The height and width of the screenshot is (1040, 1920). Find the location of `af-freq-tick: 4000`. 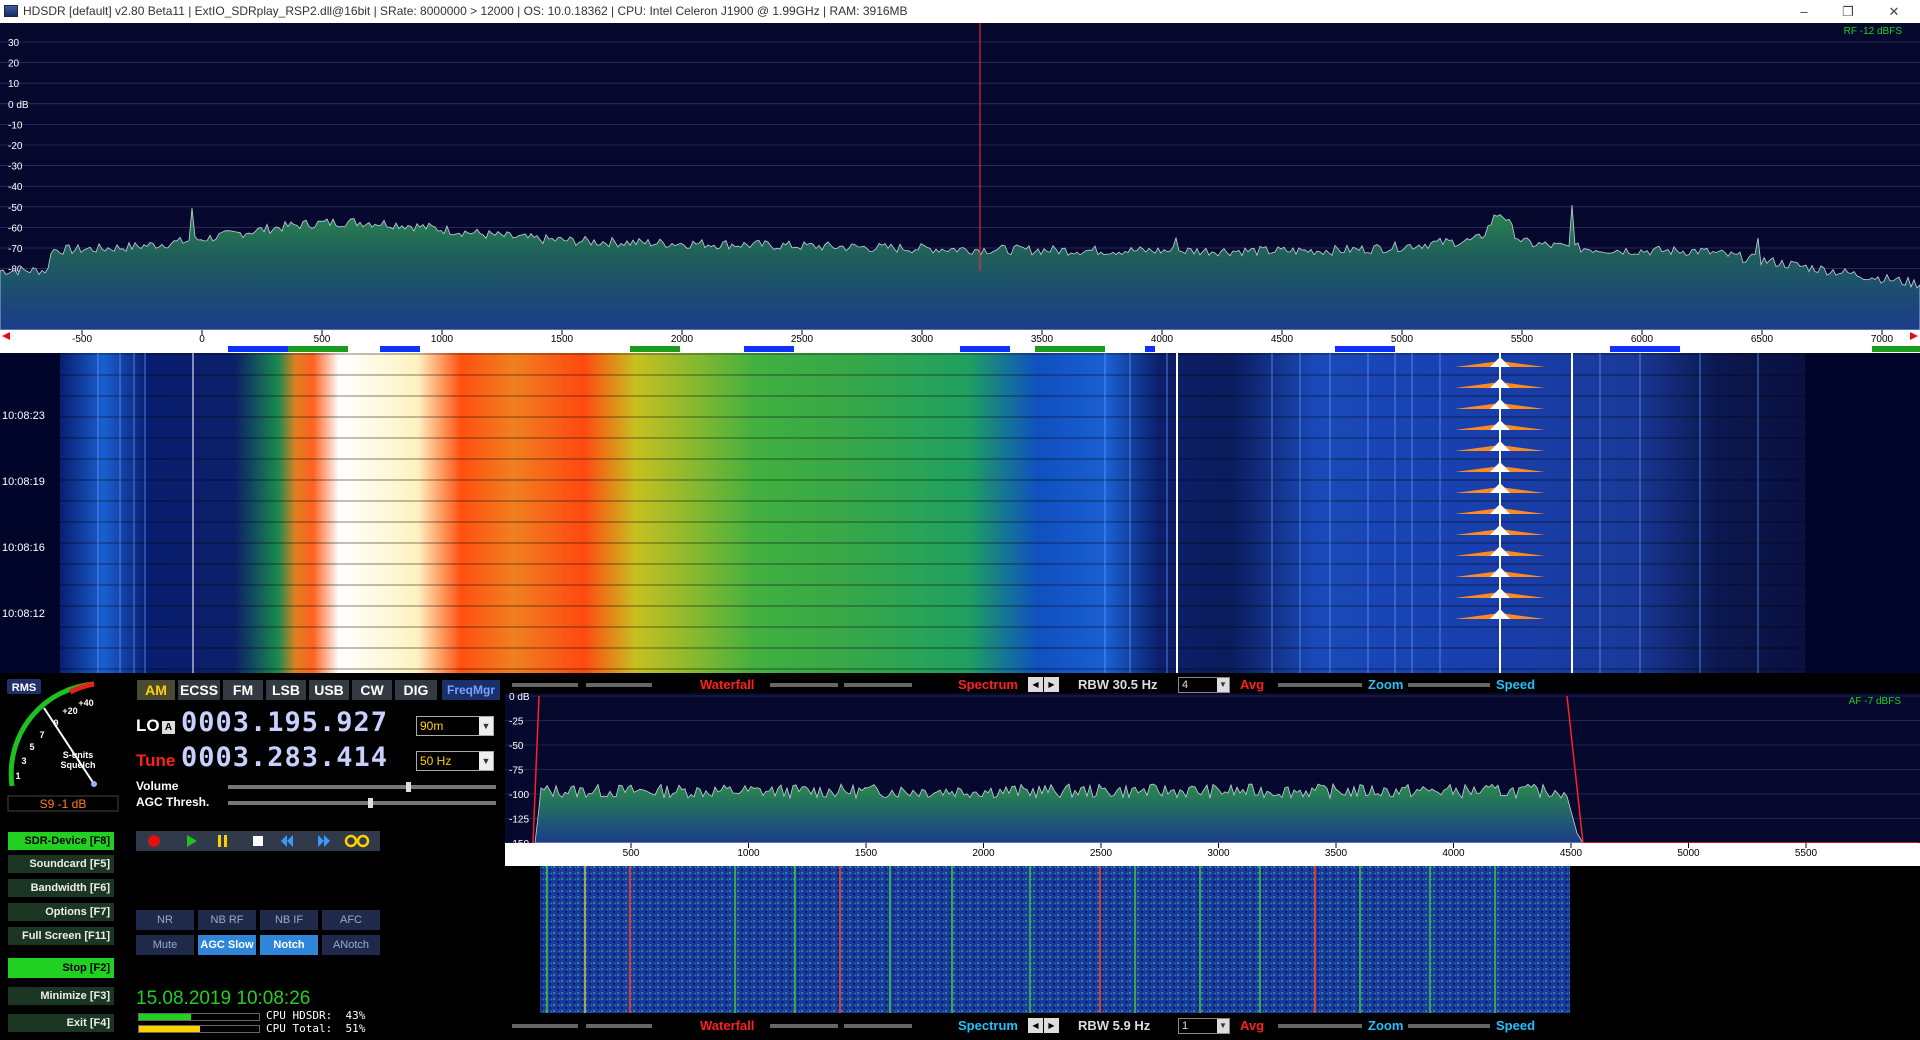

af-freq-tick: 4000 is located at coordinates (1453, 853).